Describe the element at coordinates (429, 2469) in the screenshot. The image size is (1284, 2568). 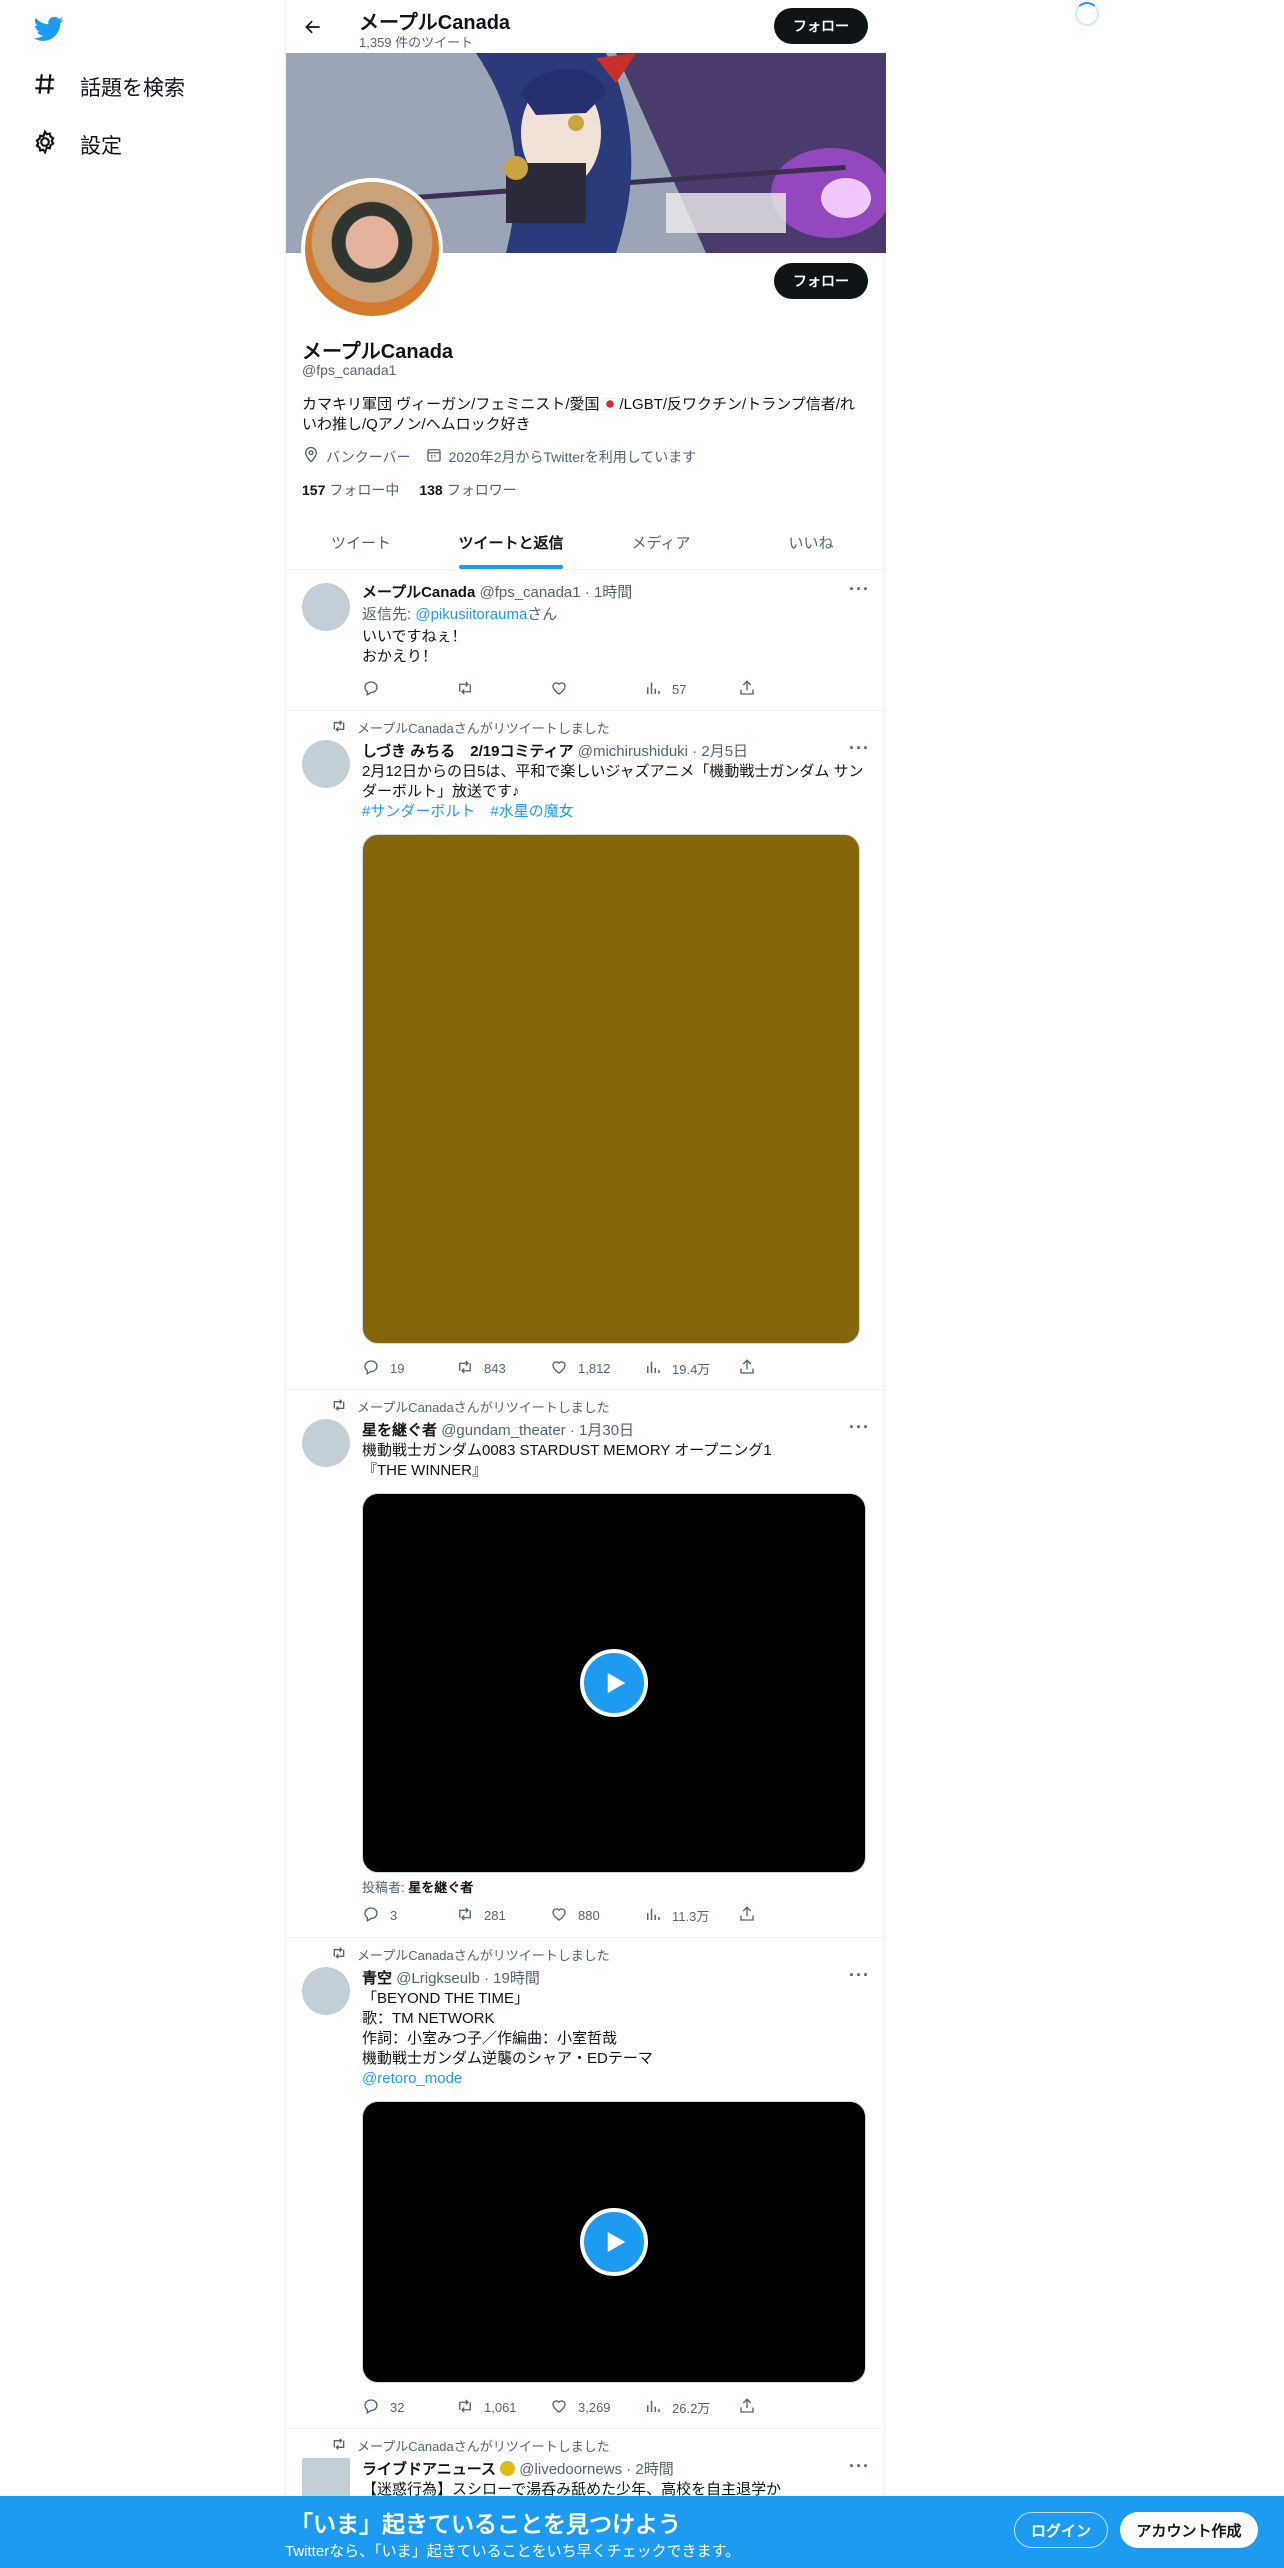
I see `tweet-author-name: ライブドアニュース` at that location.